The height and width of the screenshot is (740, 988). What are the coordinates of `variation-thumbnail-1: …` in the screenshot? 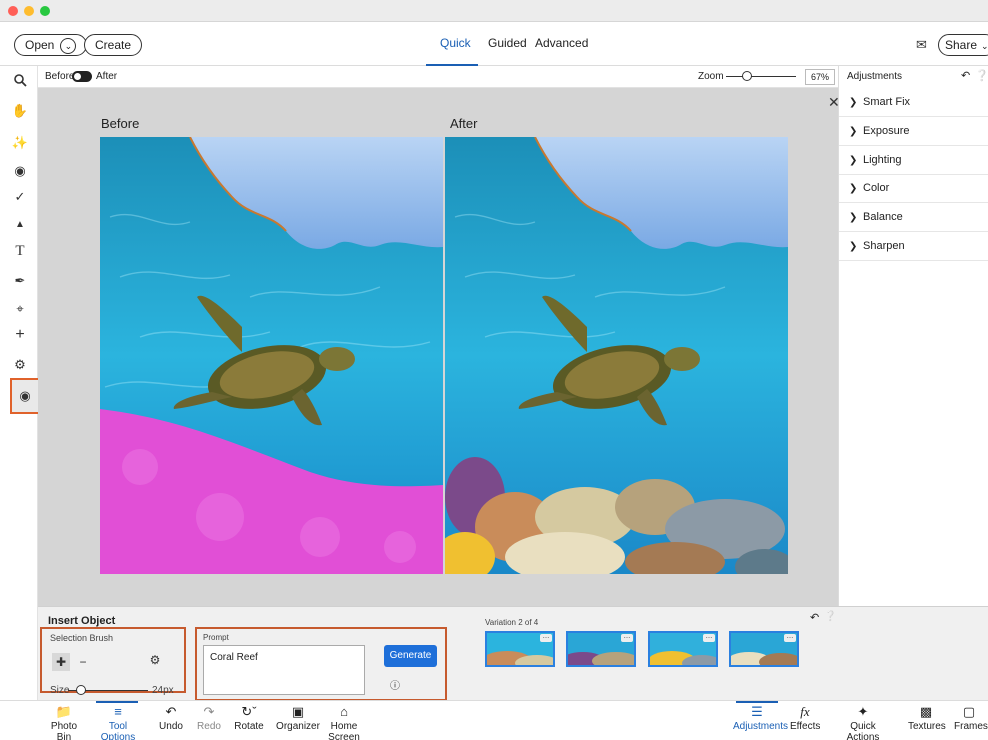 It's located at (520, 649).